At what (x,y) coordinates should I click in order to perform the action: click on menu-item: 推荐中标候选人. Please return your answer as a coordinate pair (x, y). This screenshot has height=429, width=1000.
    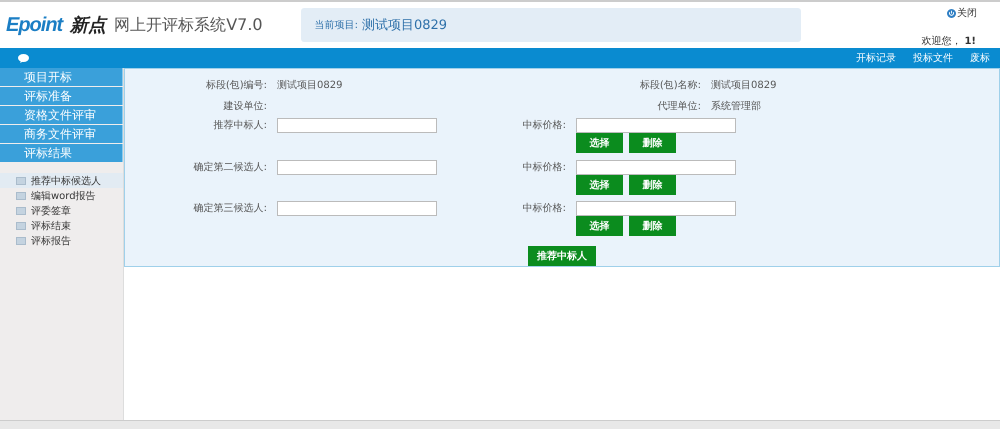
    Looking at the image, I should click on (61, 180).